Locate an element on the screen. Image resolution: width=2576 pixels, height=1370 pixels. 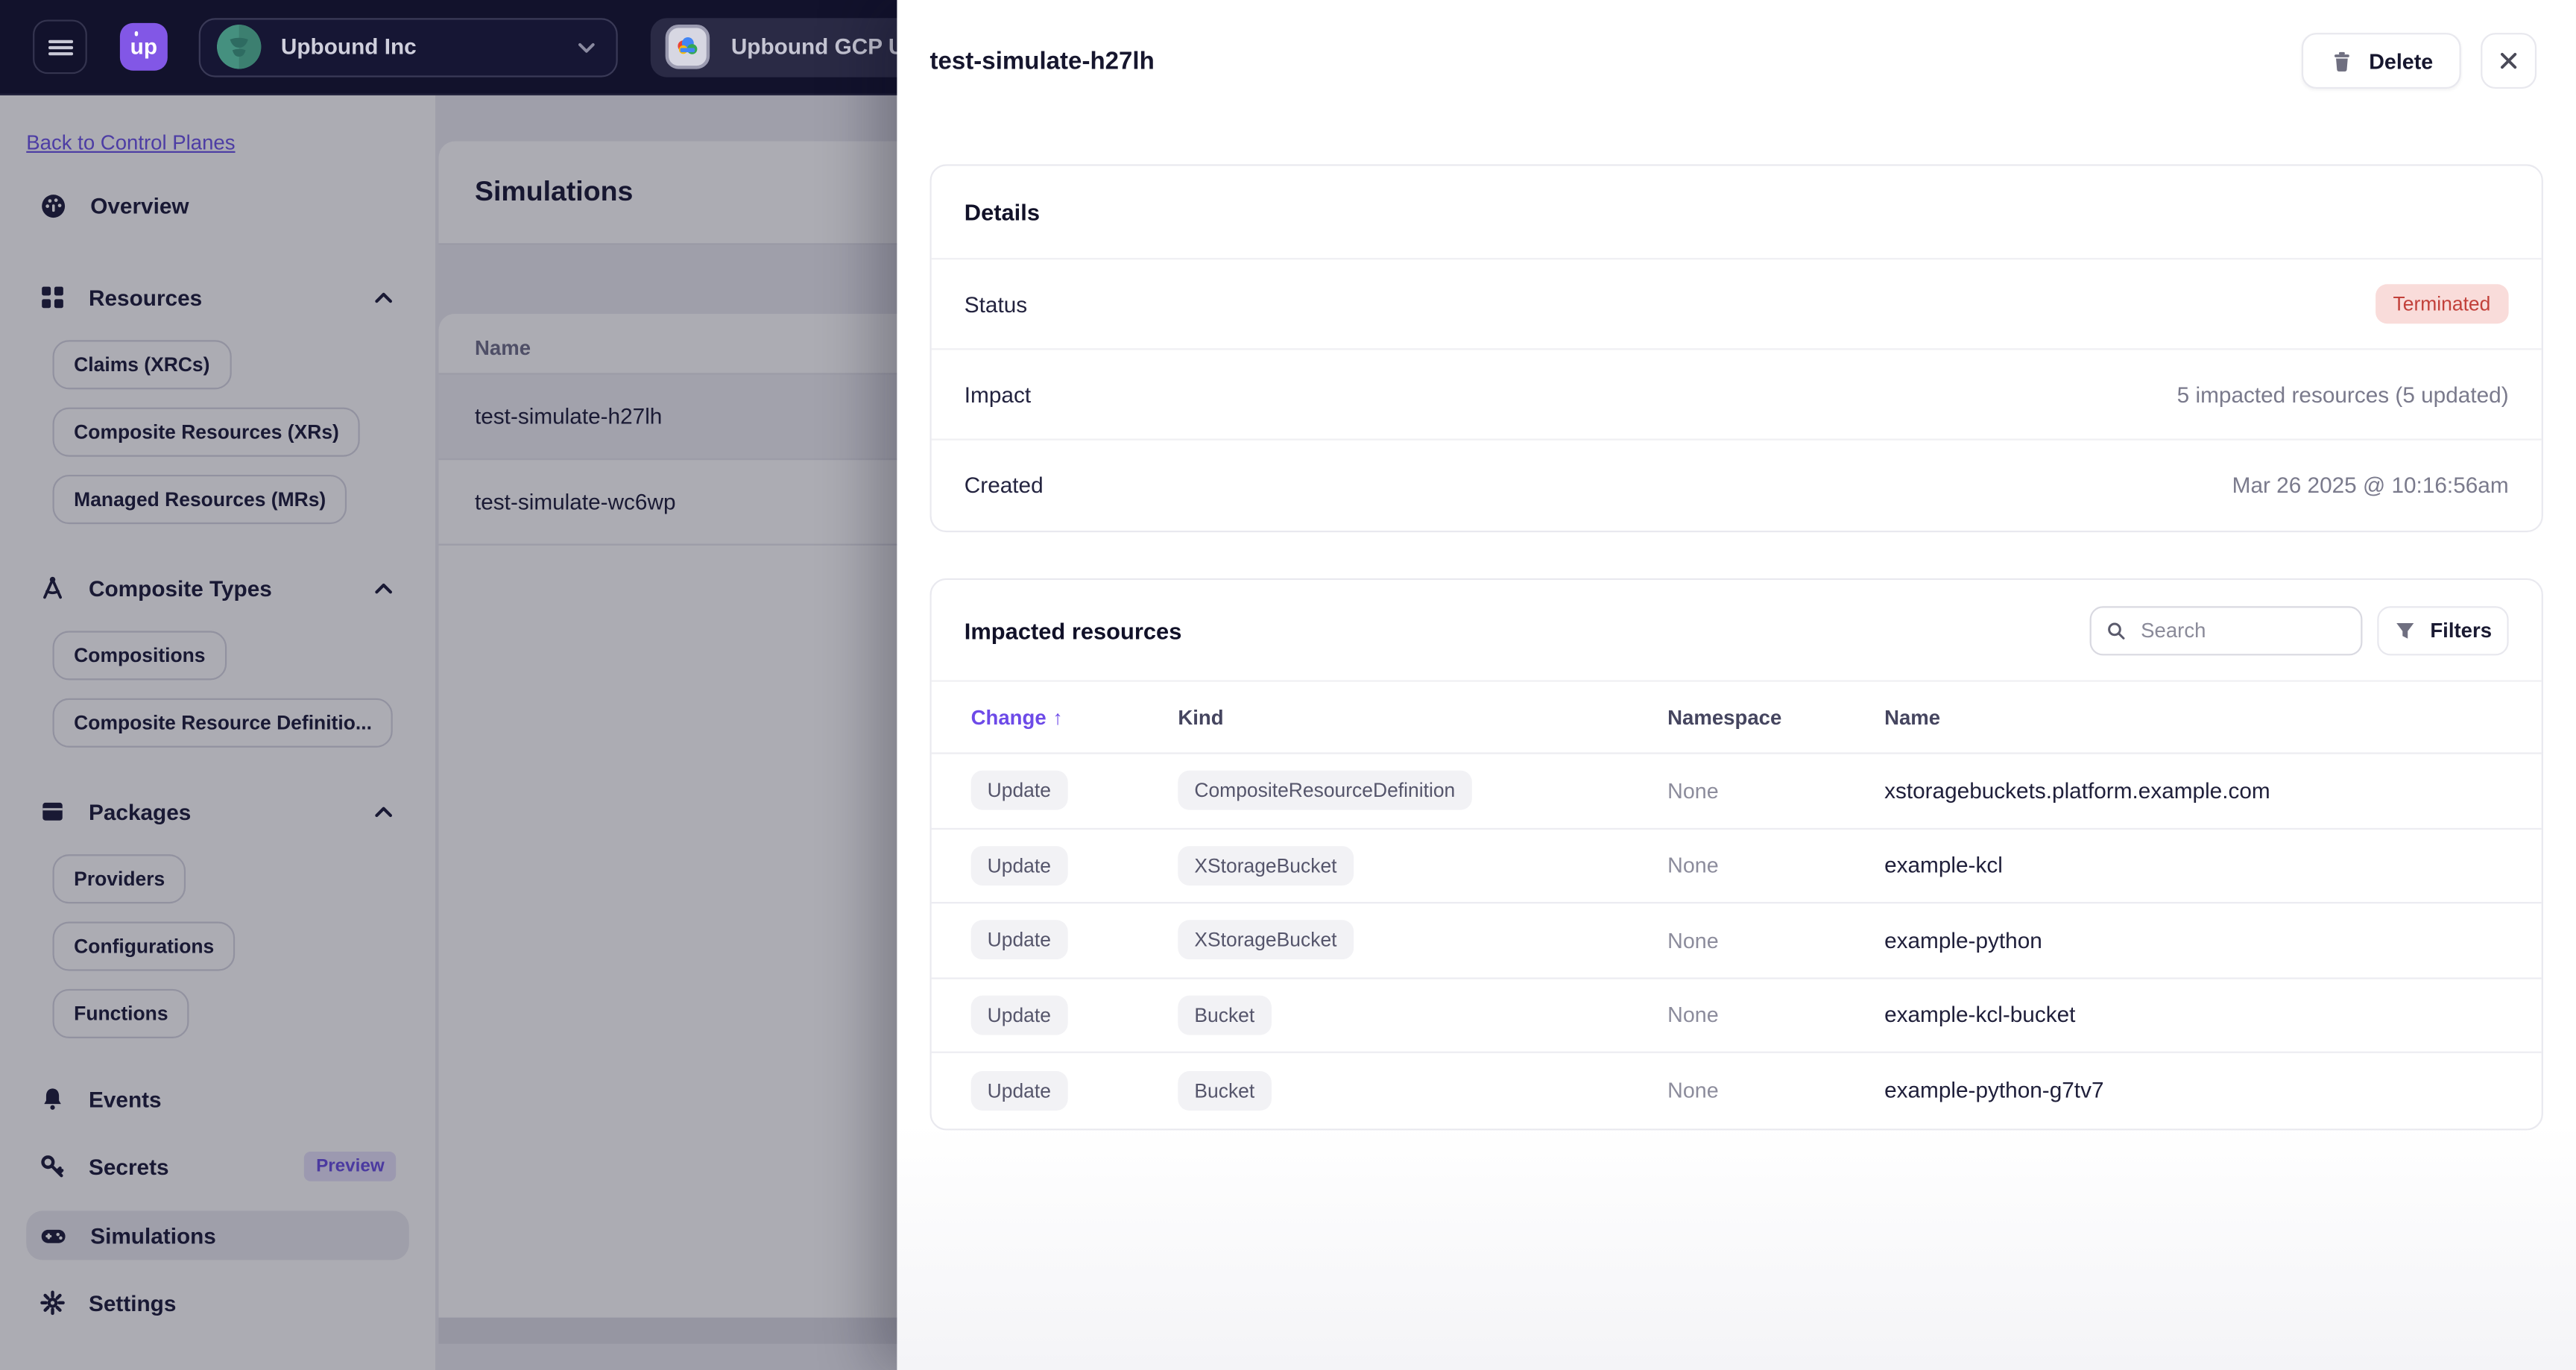
details-card-header: Details is located at coordinates (1736, 213).